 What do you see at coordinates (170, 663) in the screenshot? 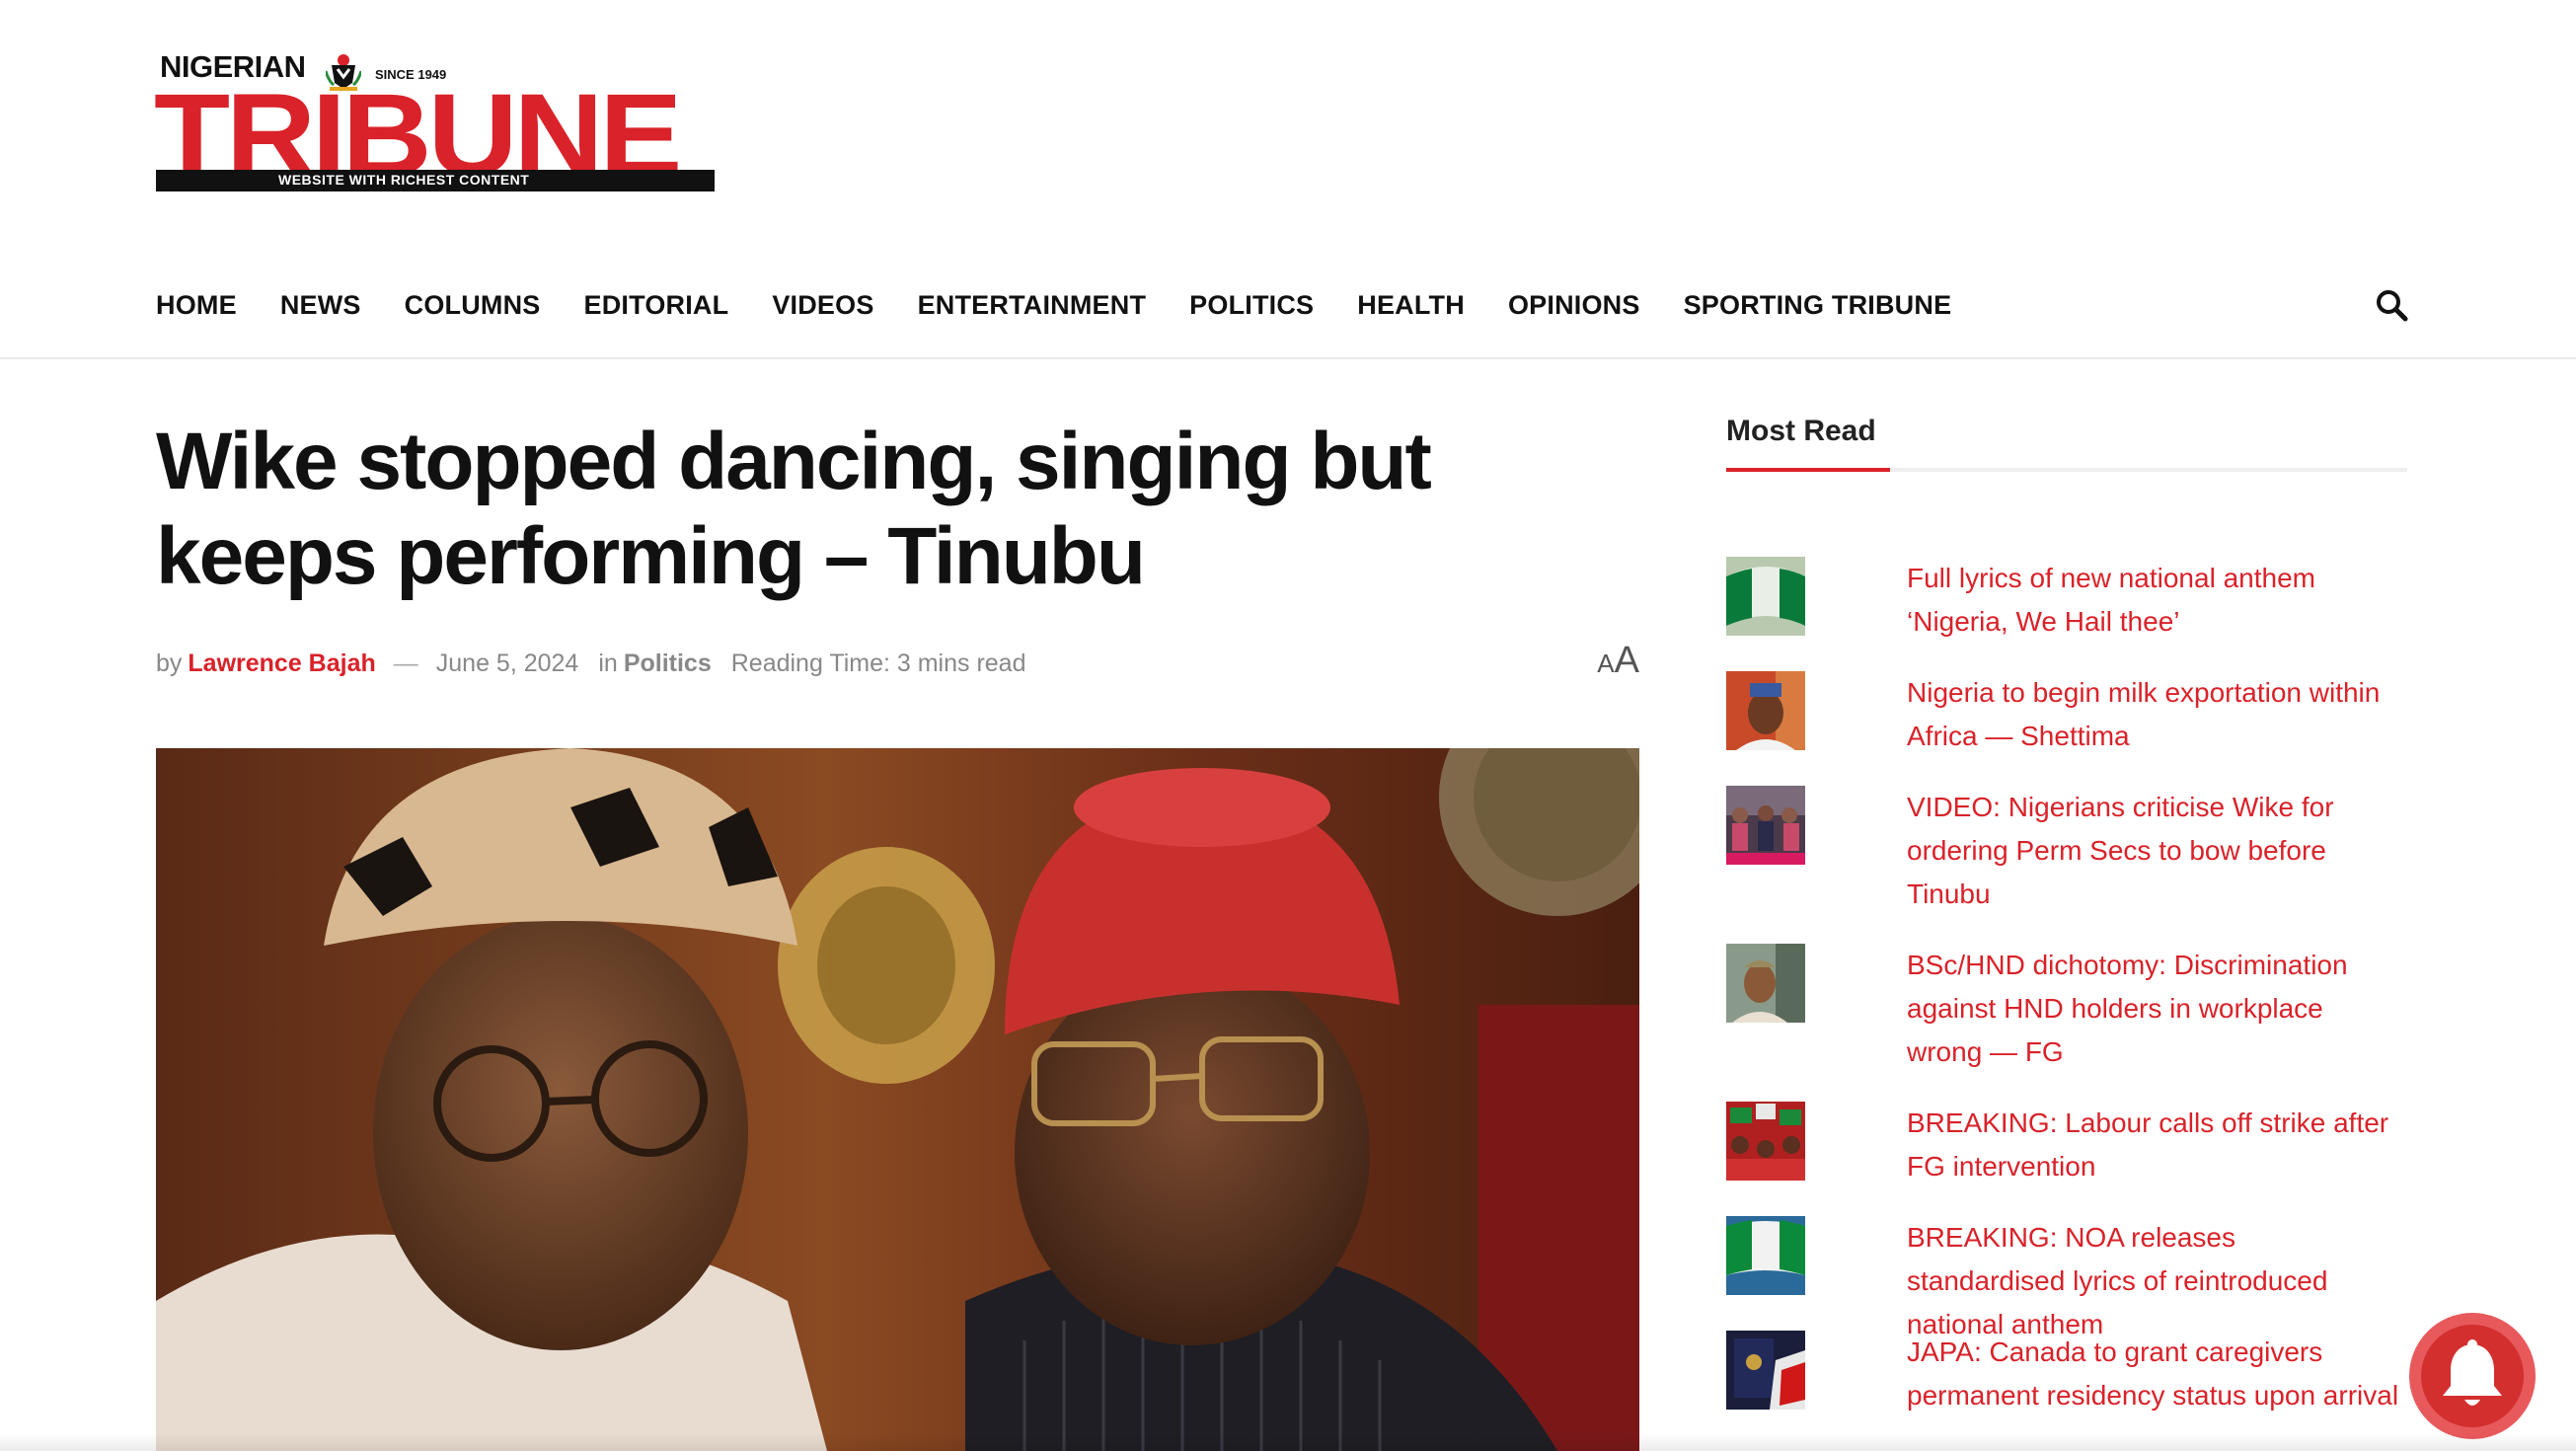
I see `byline-prefix: by` at bounding box center [170, 663].